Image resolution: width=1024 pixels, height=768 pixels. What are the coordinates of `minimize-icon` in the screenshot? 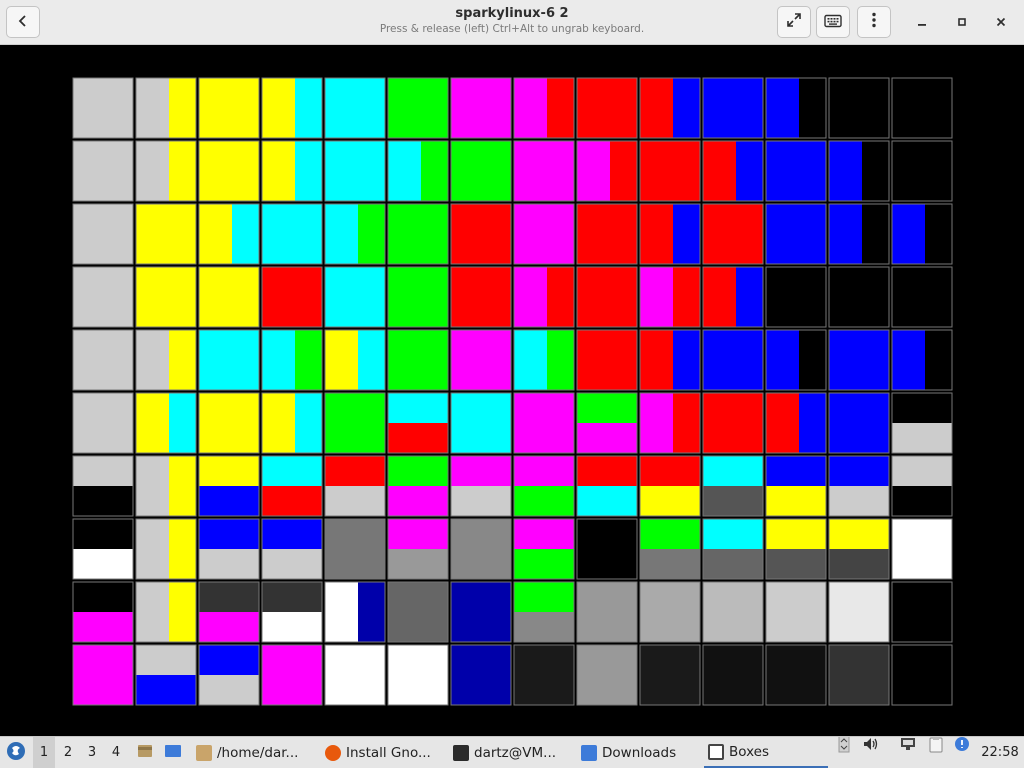 It's located at (922, 23).